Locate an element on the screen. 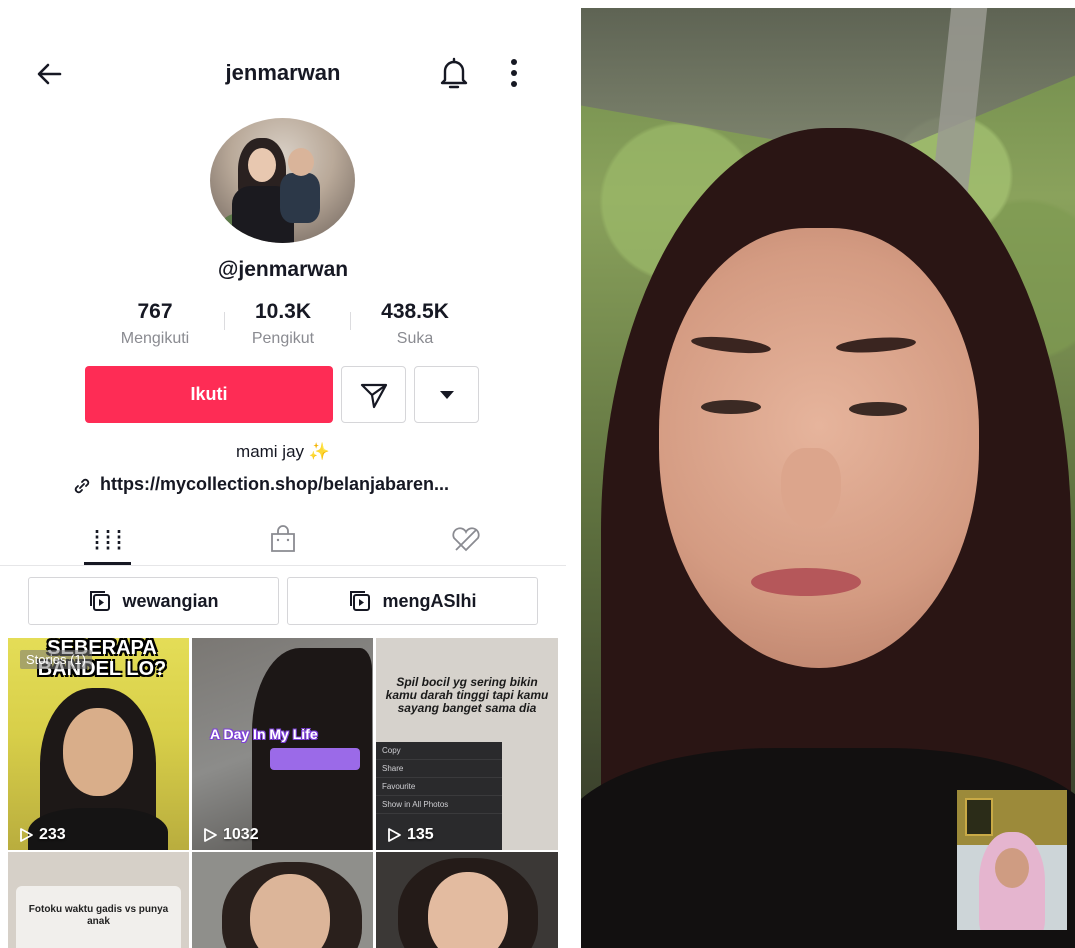 The width and height of the screenshot is (1075, 948). menu-row: Share is located at coordinates (439, 769).